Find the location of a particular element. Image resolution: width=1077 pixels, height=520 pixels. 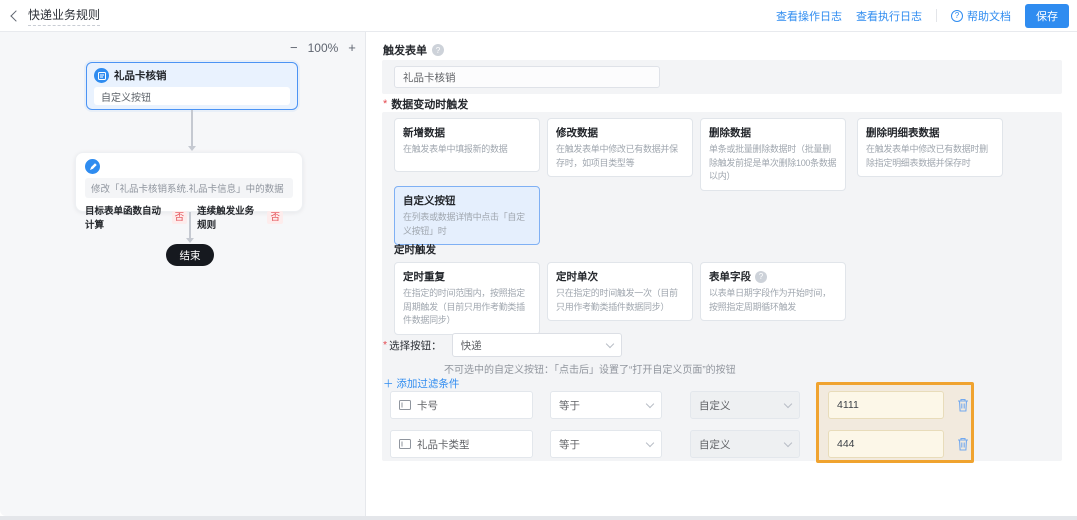

filter-value-input: 444 is located at coordinates (886, 444).